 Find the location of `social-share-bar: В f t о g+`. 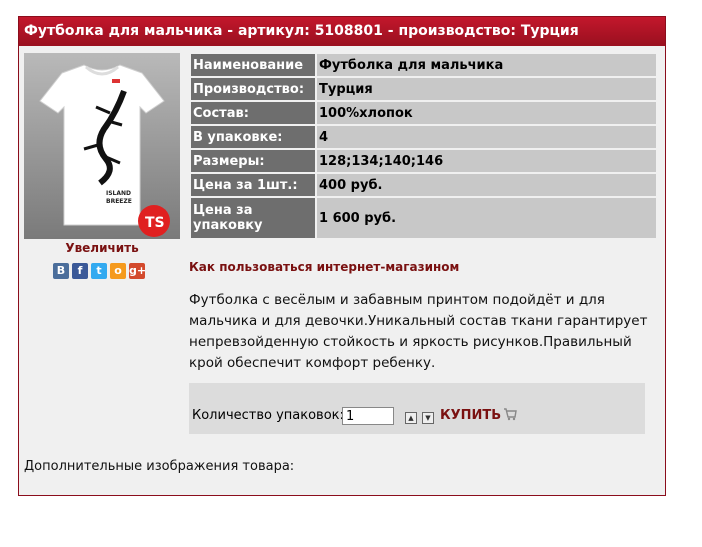

social-share-bar: В f t о g+ is located at coordinates (99, 271).